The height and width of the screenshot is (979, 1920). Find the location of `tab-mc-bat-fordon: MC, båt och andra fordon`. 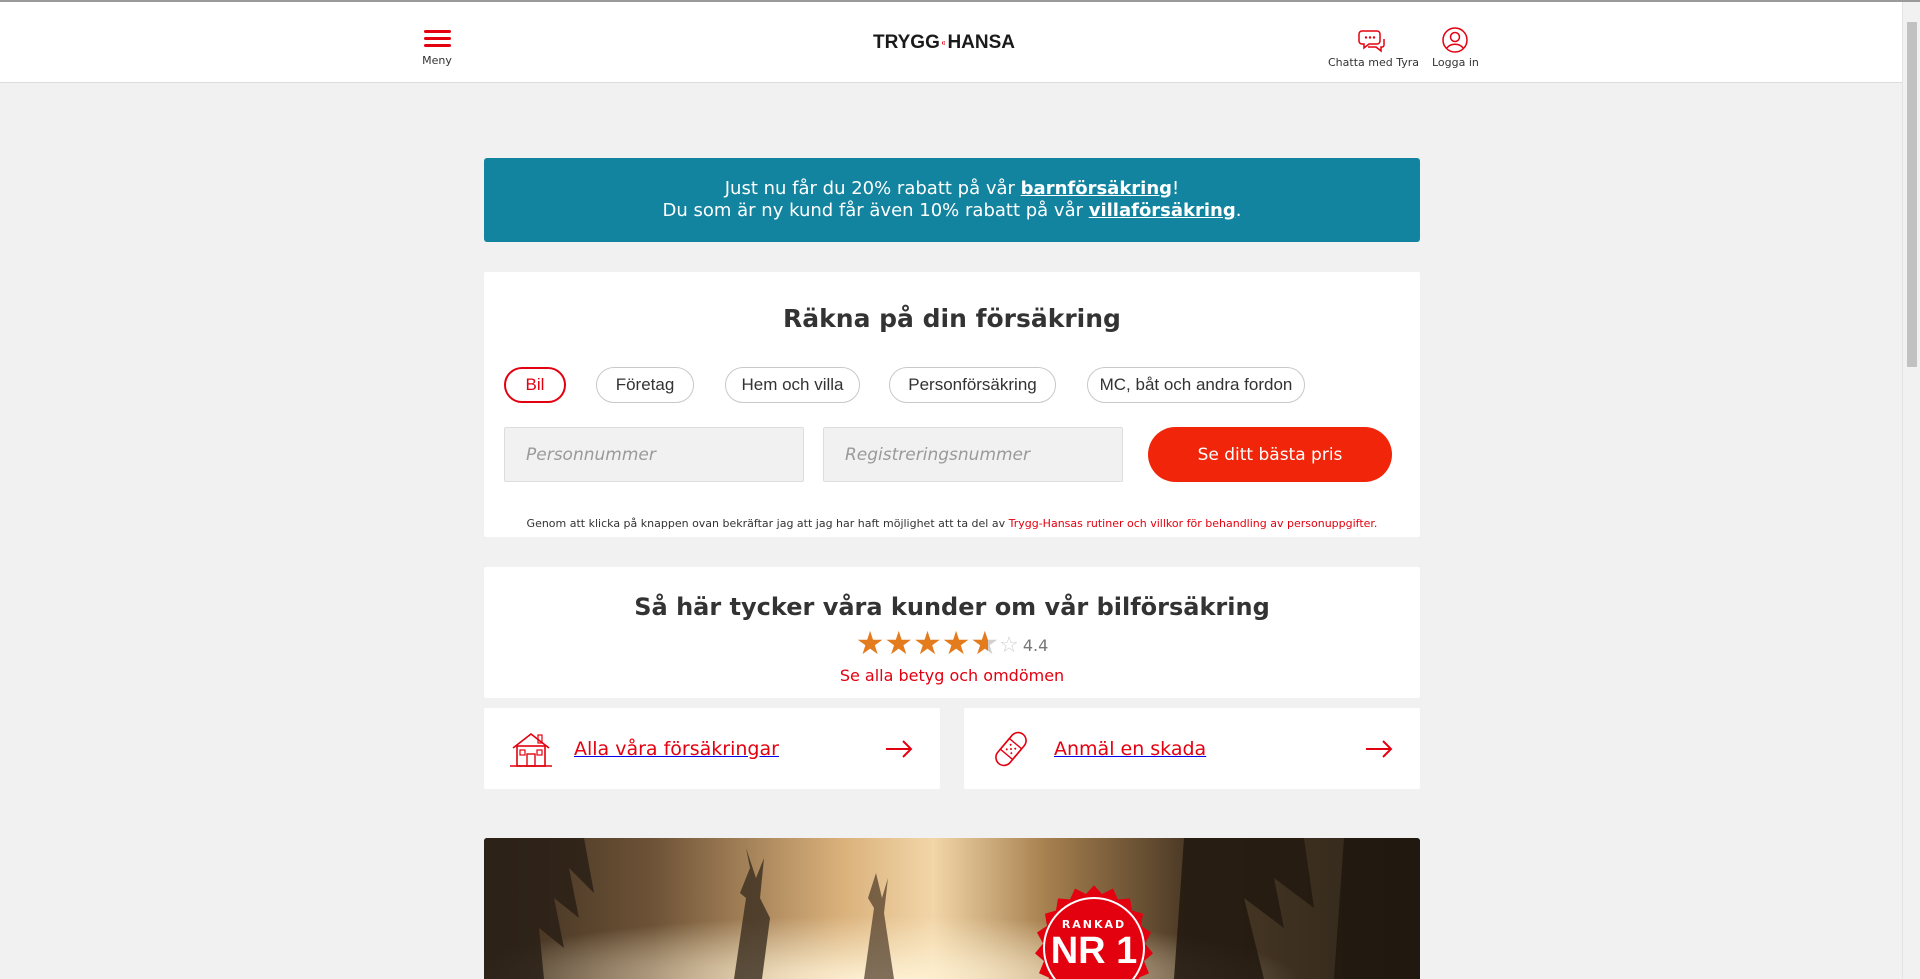

tab-mc-bat-fordon: MC, båt och andra fordon is located at coordinates (1196, 385).